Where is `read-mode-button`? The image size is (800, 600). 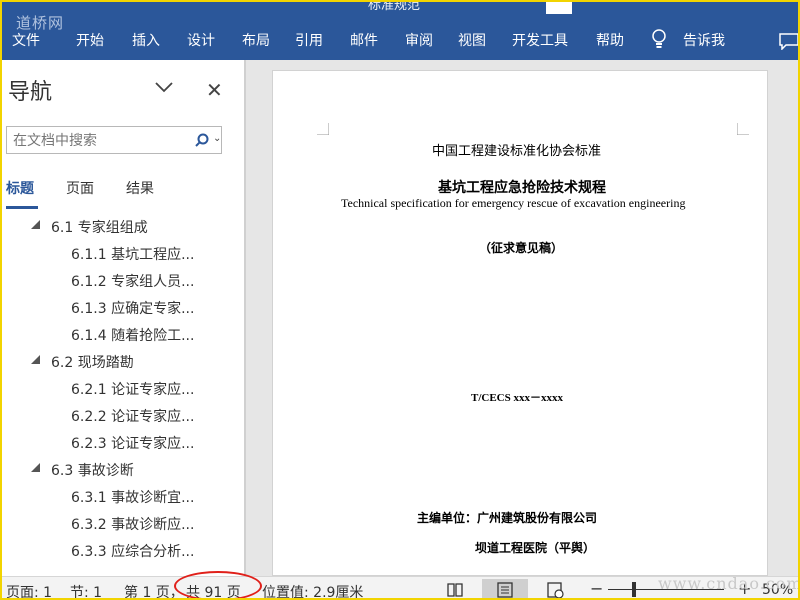
read-mode-button is located at coordinates (455, 588).